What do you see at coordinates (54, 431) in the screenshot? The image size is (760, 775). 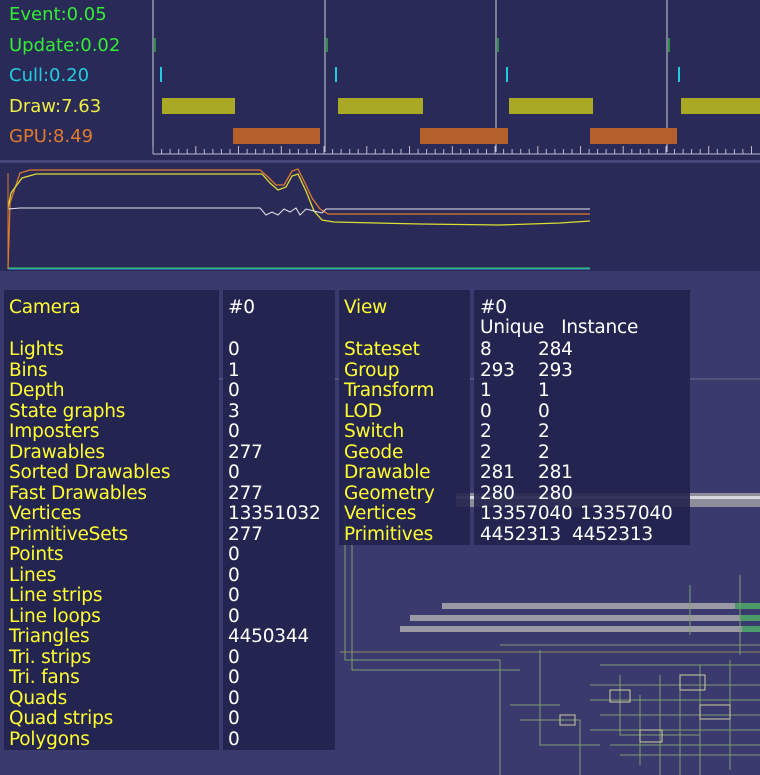 I see `camera-stat-label: Imposters` at bounding box center [54, 431].